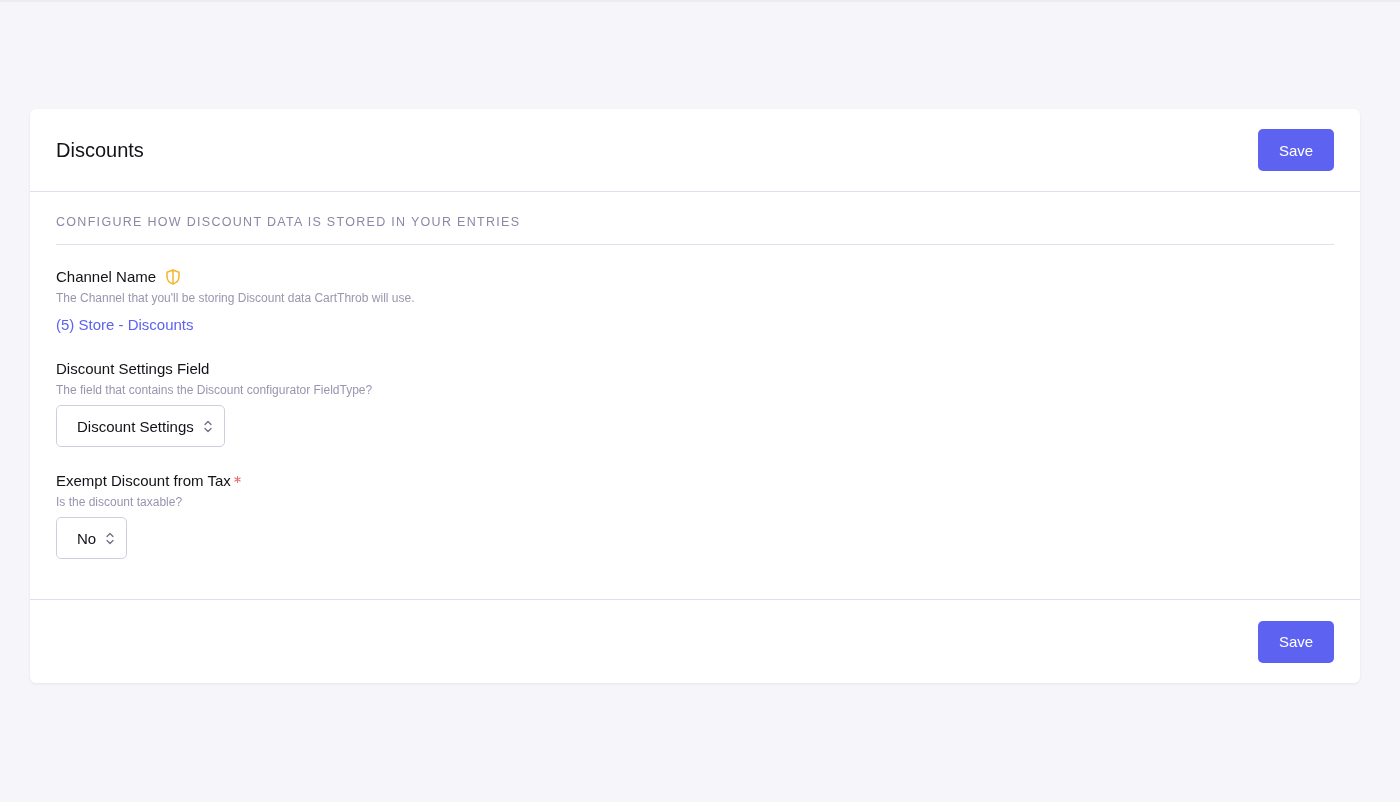  I want to click on select-field: Discount Settings, so click(140, 426).